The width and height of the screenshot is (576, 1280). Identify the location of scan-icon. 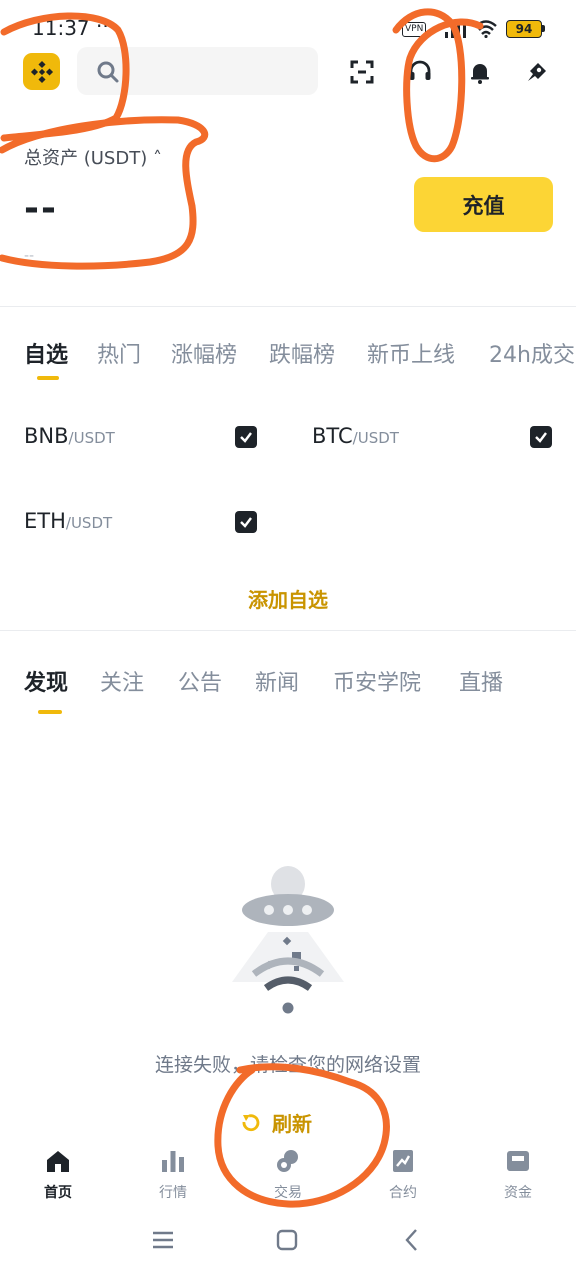
(362, 72).